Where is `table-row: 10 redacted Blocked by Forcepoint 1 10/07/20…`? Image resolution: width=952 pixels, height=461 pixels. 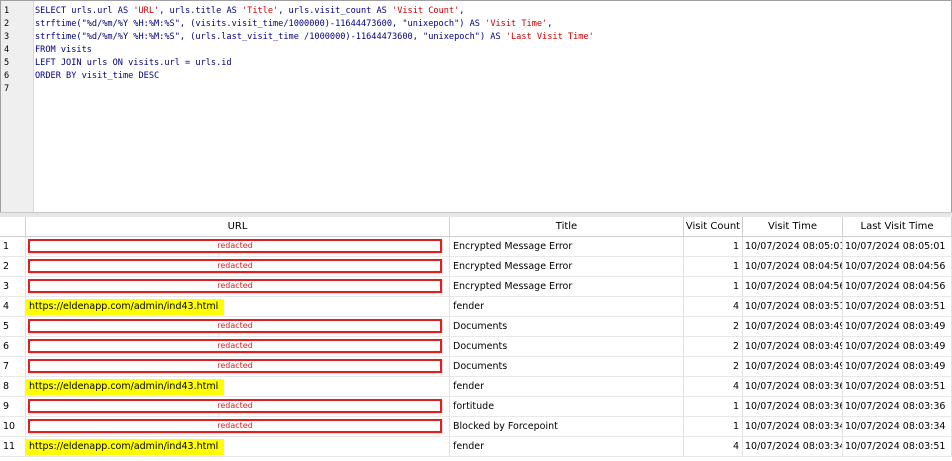
table-row: 10 redacted Blocked by Forcepoint 1 10/07/20… is located at coordinates (476, 427).